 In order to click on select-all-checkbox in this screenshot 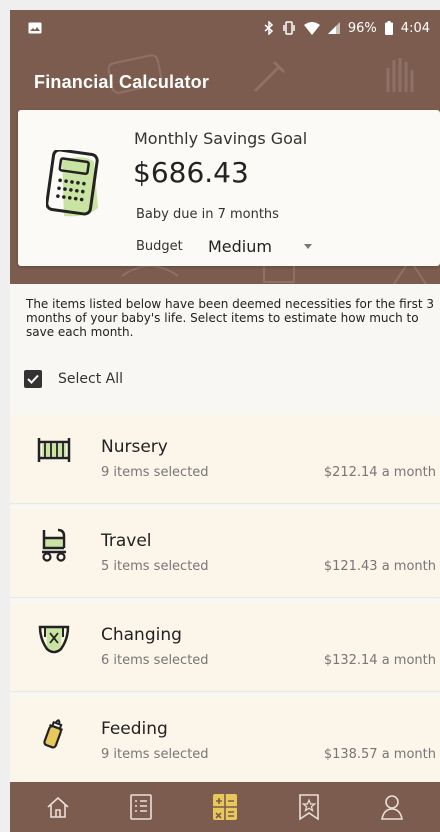, I will do `click(33, 379)`.